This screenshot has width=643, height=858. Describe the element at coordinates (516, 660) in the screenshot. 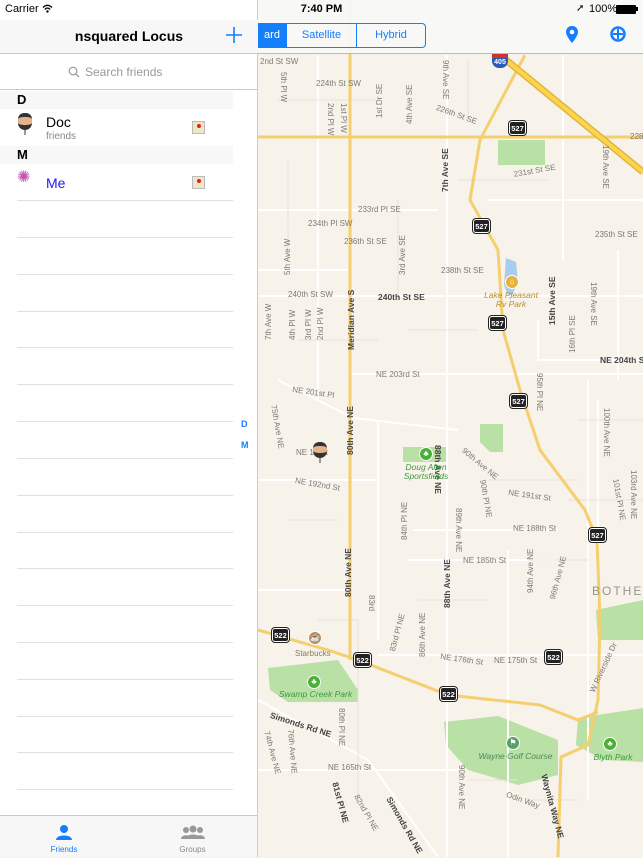

I see `street-label: NE 175th St` at that location.